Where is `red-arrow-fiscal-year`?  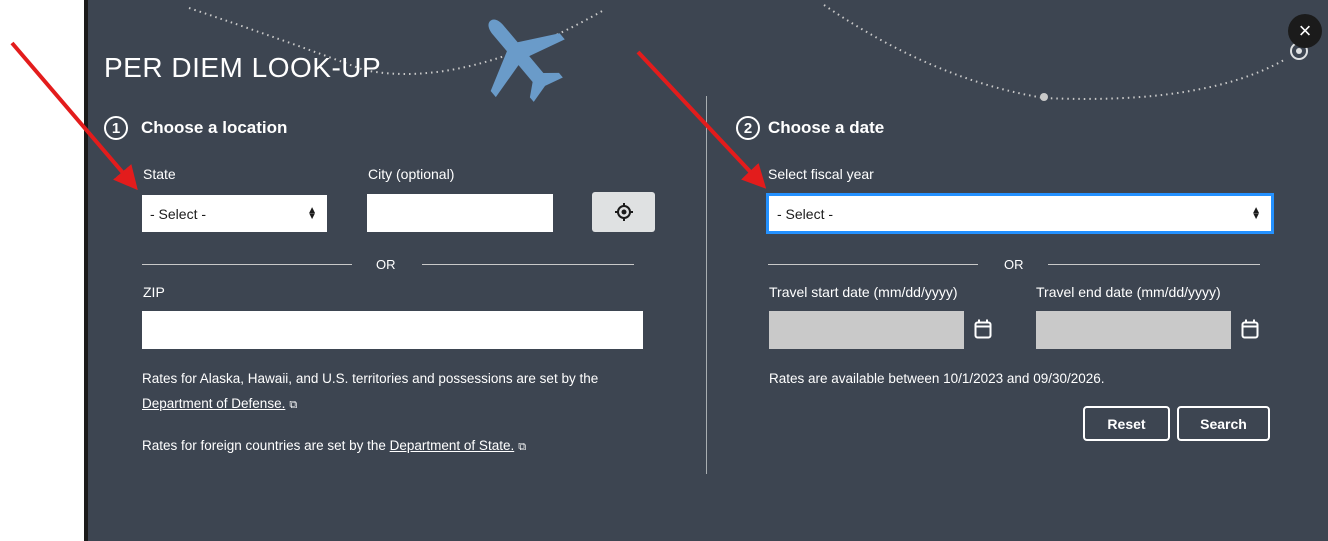 red-arrow-fiscal-year is located at coordinates (701, 119).